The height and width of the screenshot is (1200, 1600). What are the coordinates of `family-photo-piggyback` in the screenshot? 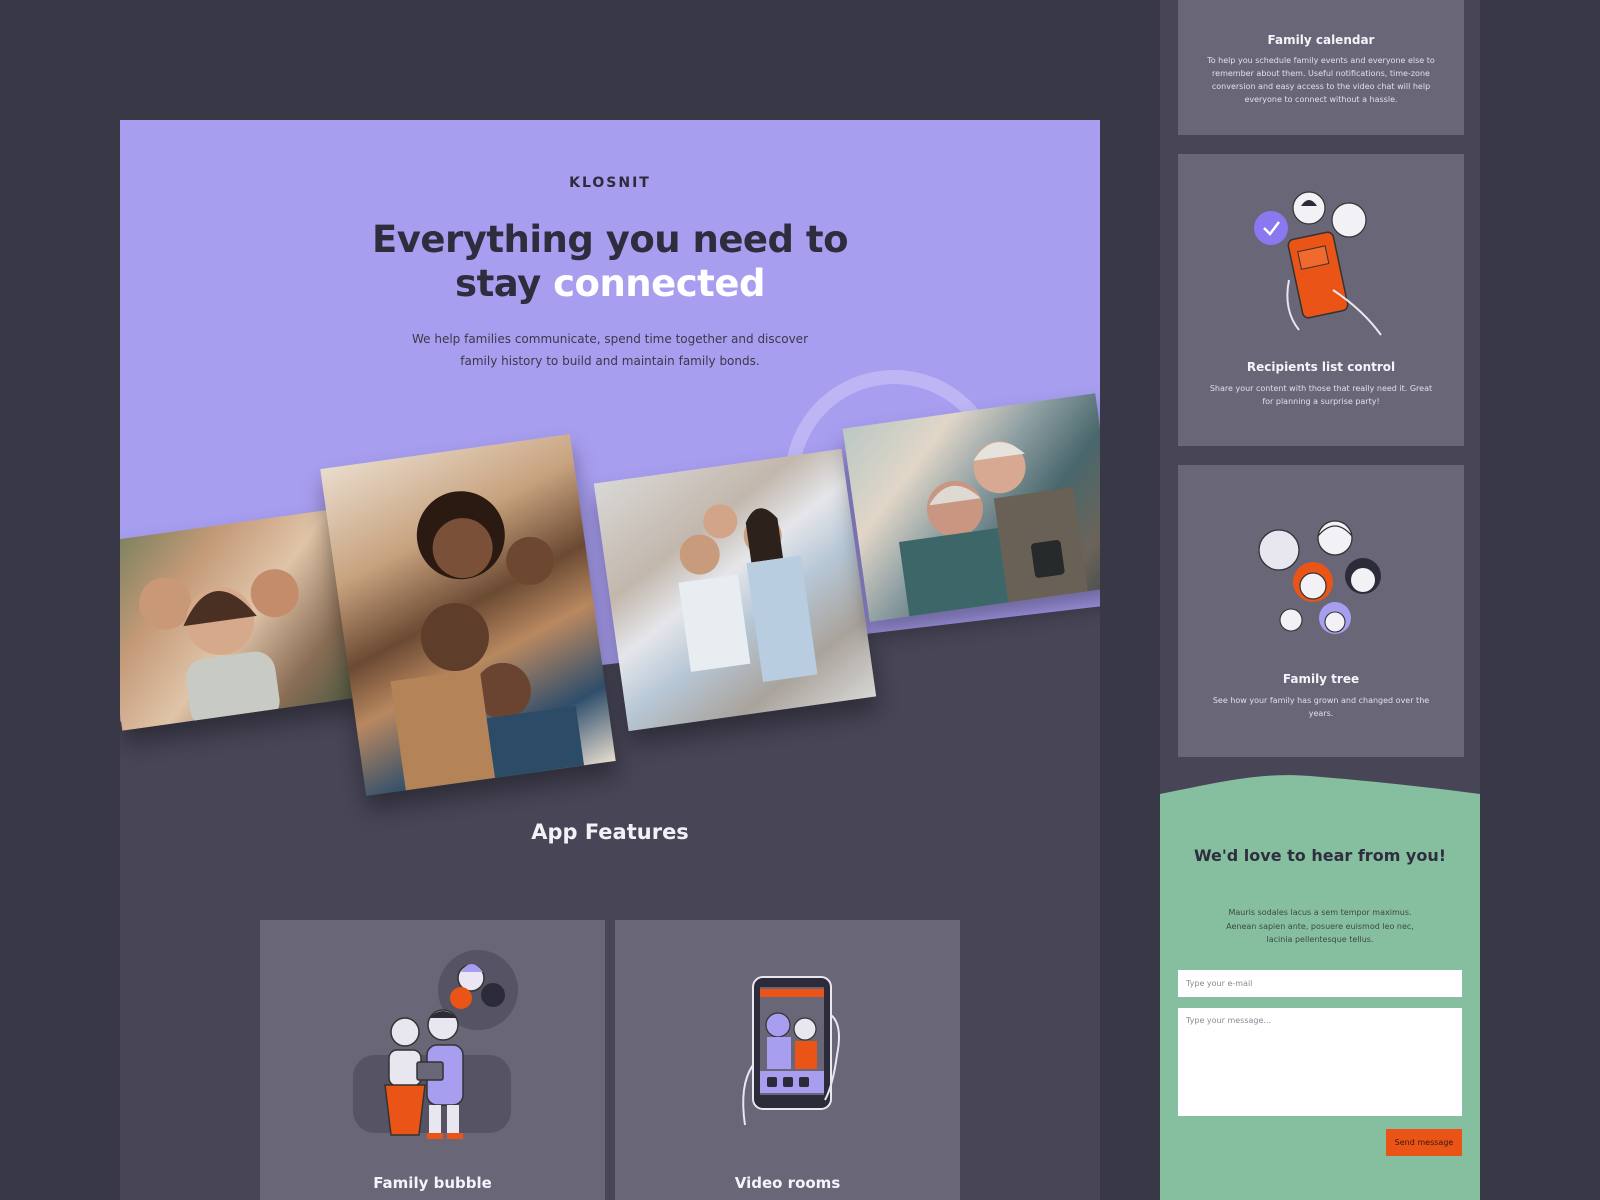 It's located at (735, 590).